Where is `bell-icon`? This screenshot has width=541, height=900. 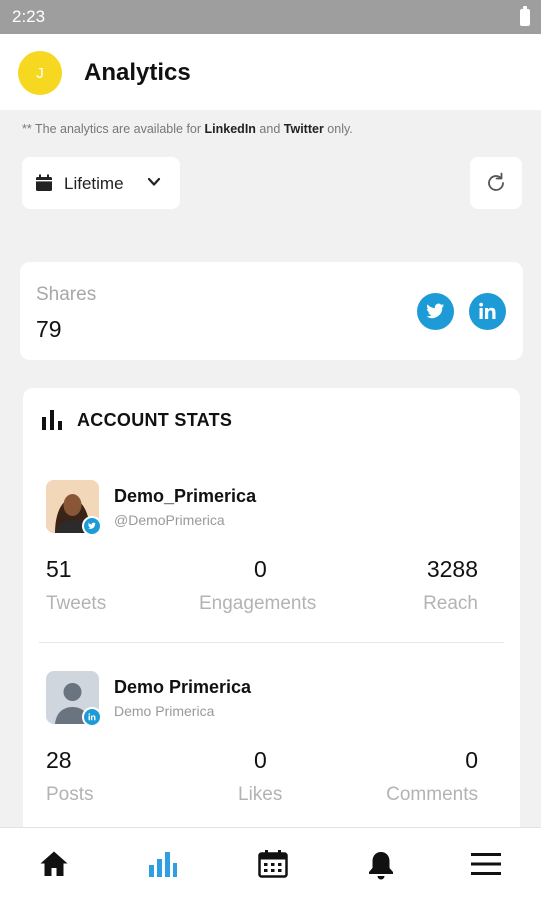
bell-icon is located at coordinates (381, 866).